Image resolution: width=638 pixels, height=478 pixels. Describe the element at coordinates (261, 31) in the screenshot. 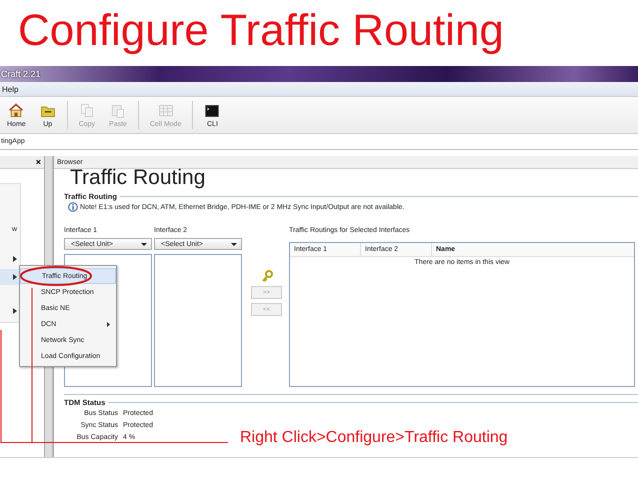

I see `slide-title: Configure Traffic Routing` at that location.